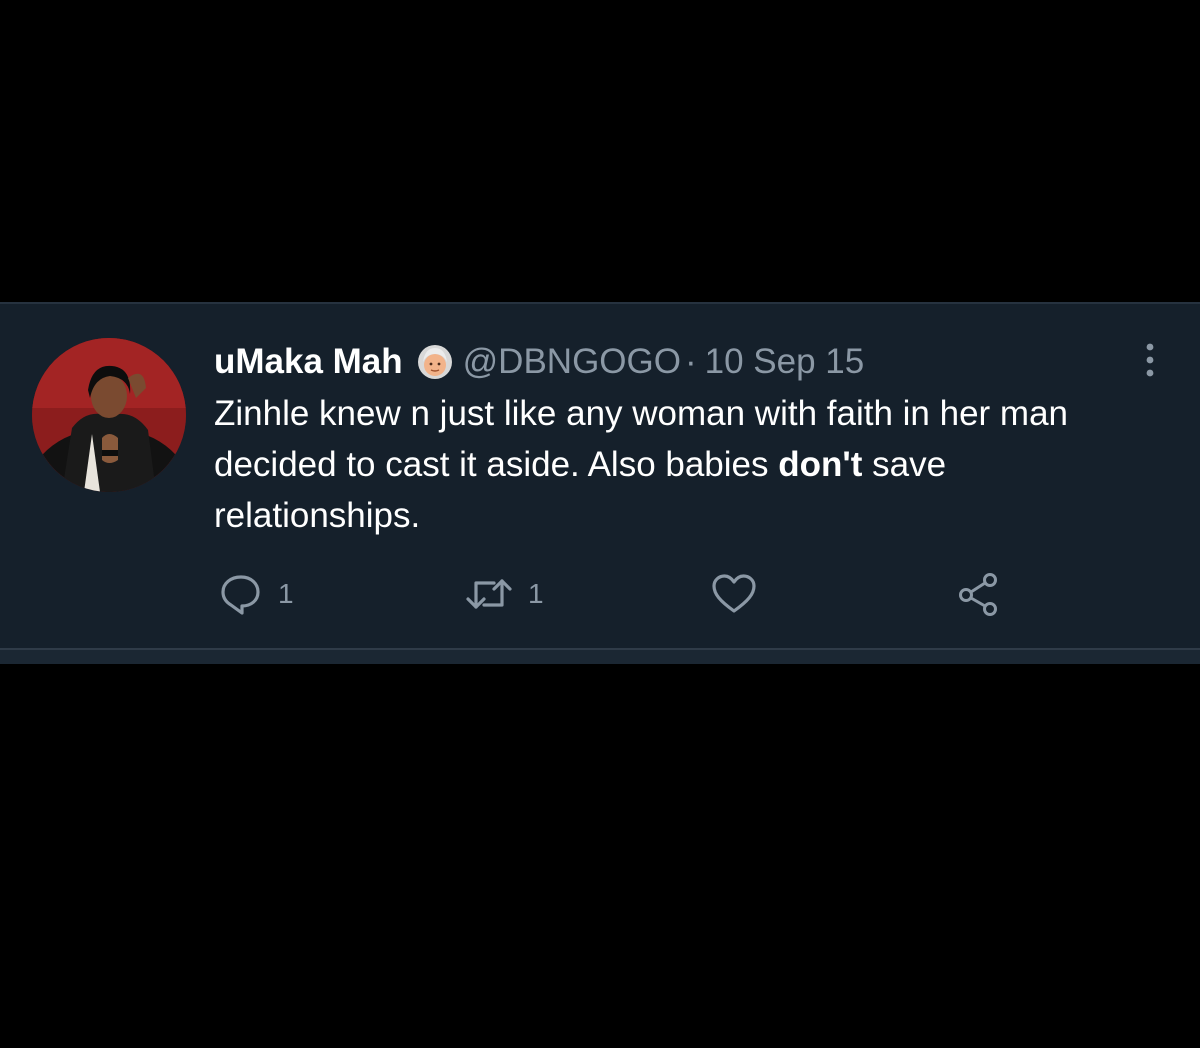 This screenshot has height=1048, width=1200. I want to click on like-button, so click(741, 594).